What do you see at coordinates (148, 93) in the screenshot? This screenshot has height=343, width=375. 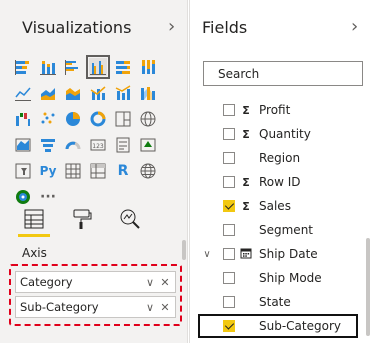 I see `ribbon-chart-icon` at bounding box center [148, 93].